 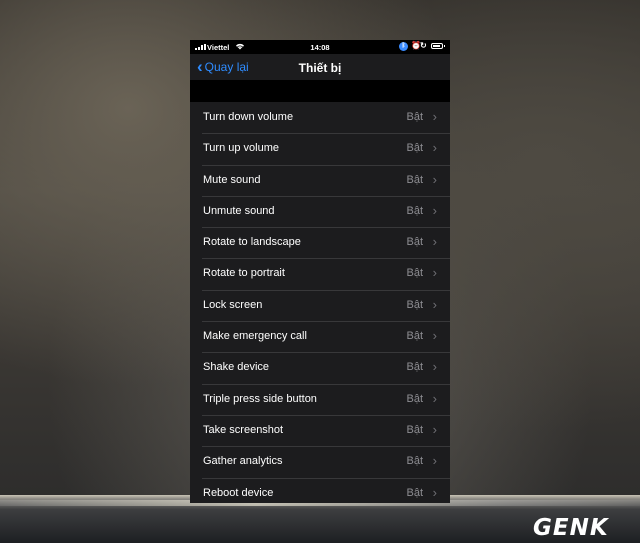 What do you see at coordinates (232, 179) in the screenshot?
I see `list-item-label: Mute sound` at bounding box center [232, 179].